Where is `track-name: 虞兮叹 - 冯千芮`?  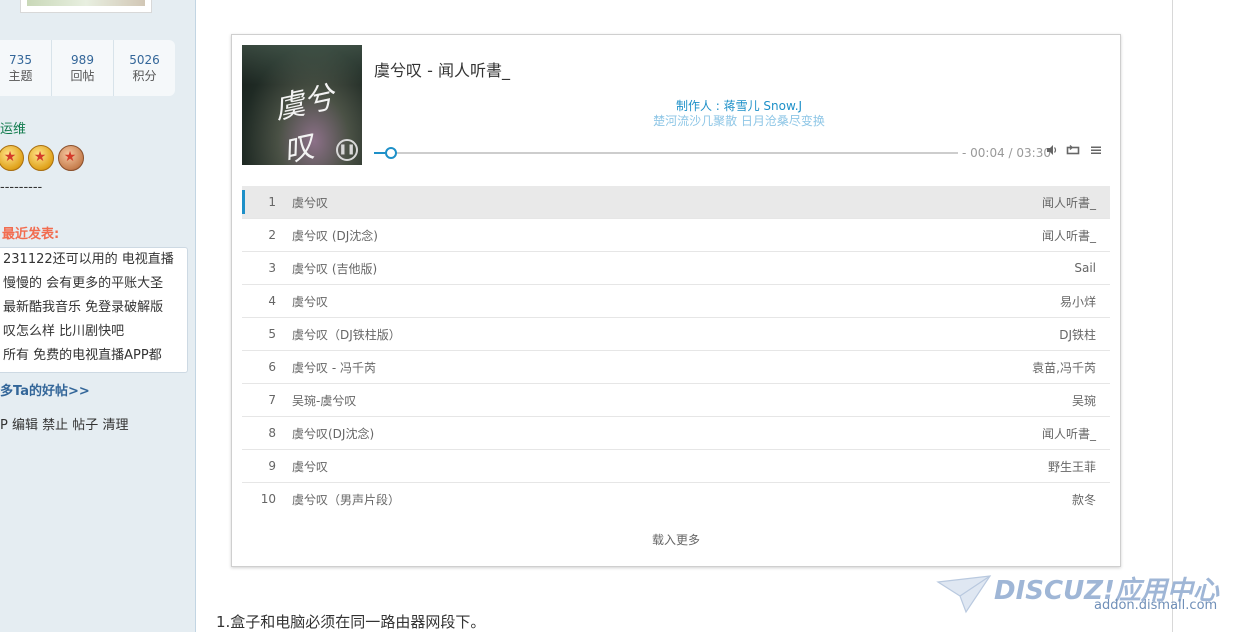 track-name: 虞兮叹 - 冯千芮 is located at coordinates (334, 367).